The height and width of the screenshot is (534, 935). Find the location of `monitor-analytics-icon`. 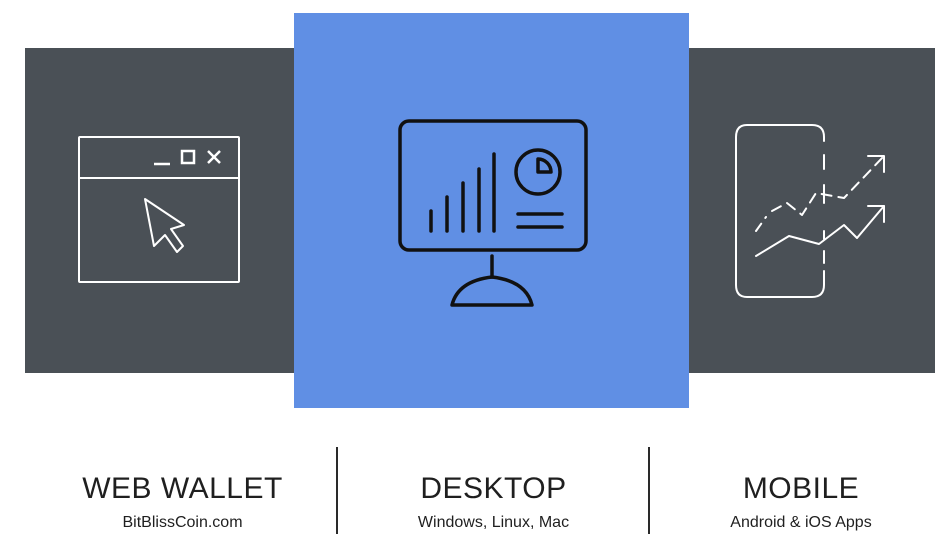

monitor-analytics-icon is located at coordinates (492, 212).